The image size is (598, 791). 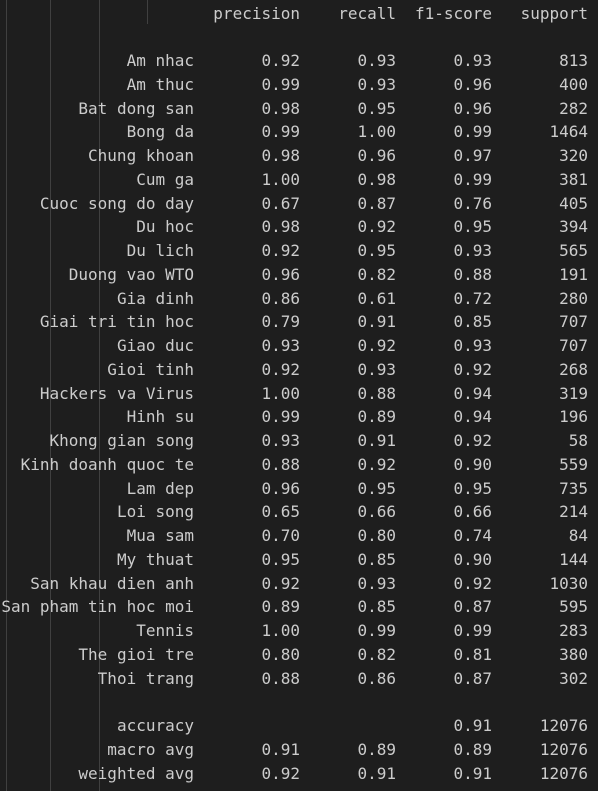 What do you see at coordinates (256, 13) in the screenshot?
I see `header-precision: precision` at bounding box center [256, 13].